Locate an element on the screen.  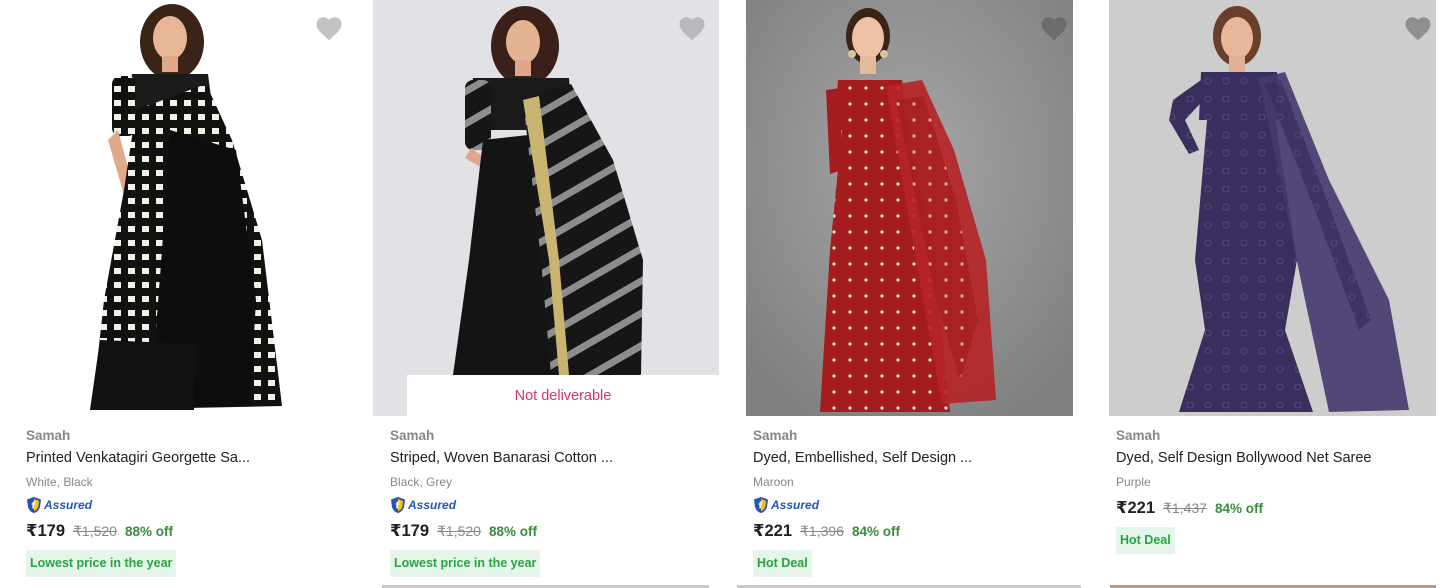
product-title: Dyed, Self Design Bollywood Net Saree is located at coordinates (1281, 458).